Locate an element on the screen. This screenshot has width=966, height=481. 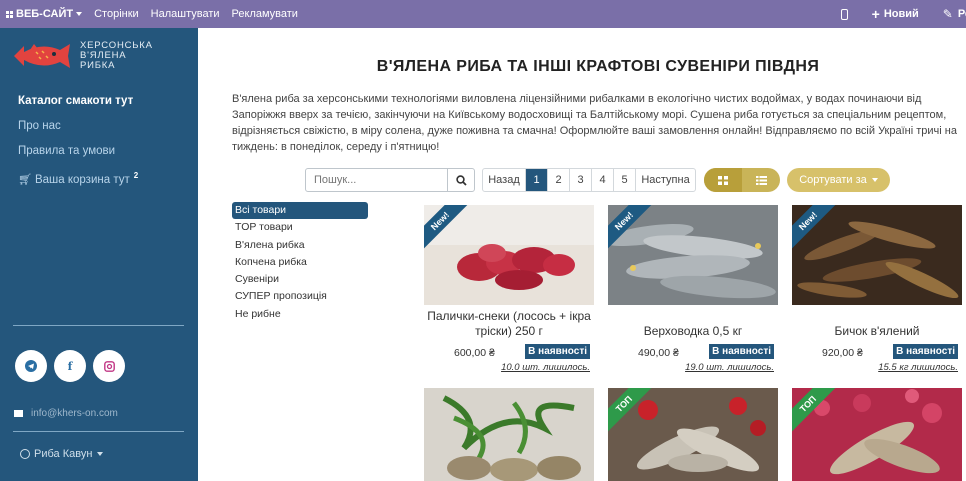
search-button is located at coordinates (460, 180).